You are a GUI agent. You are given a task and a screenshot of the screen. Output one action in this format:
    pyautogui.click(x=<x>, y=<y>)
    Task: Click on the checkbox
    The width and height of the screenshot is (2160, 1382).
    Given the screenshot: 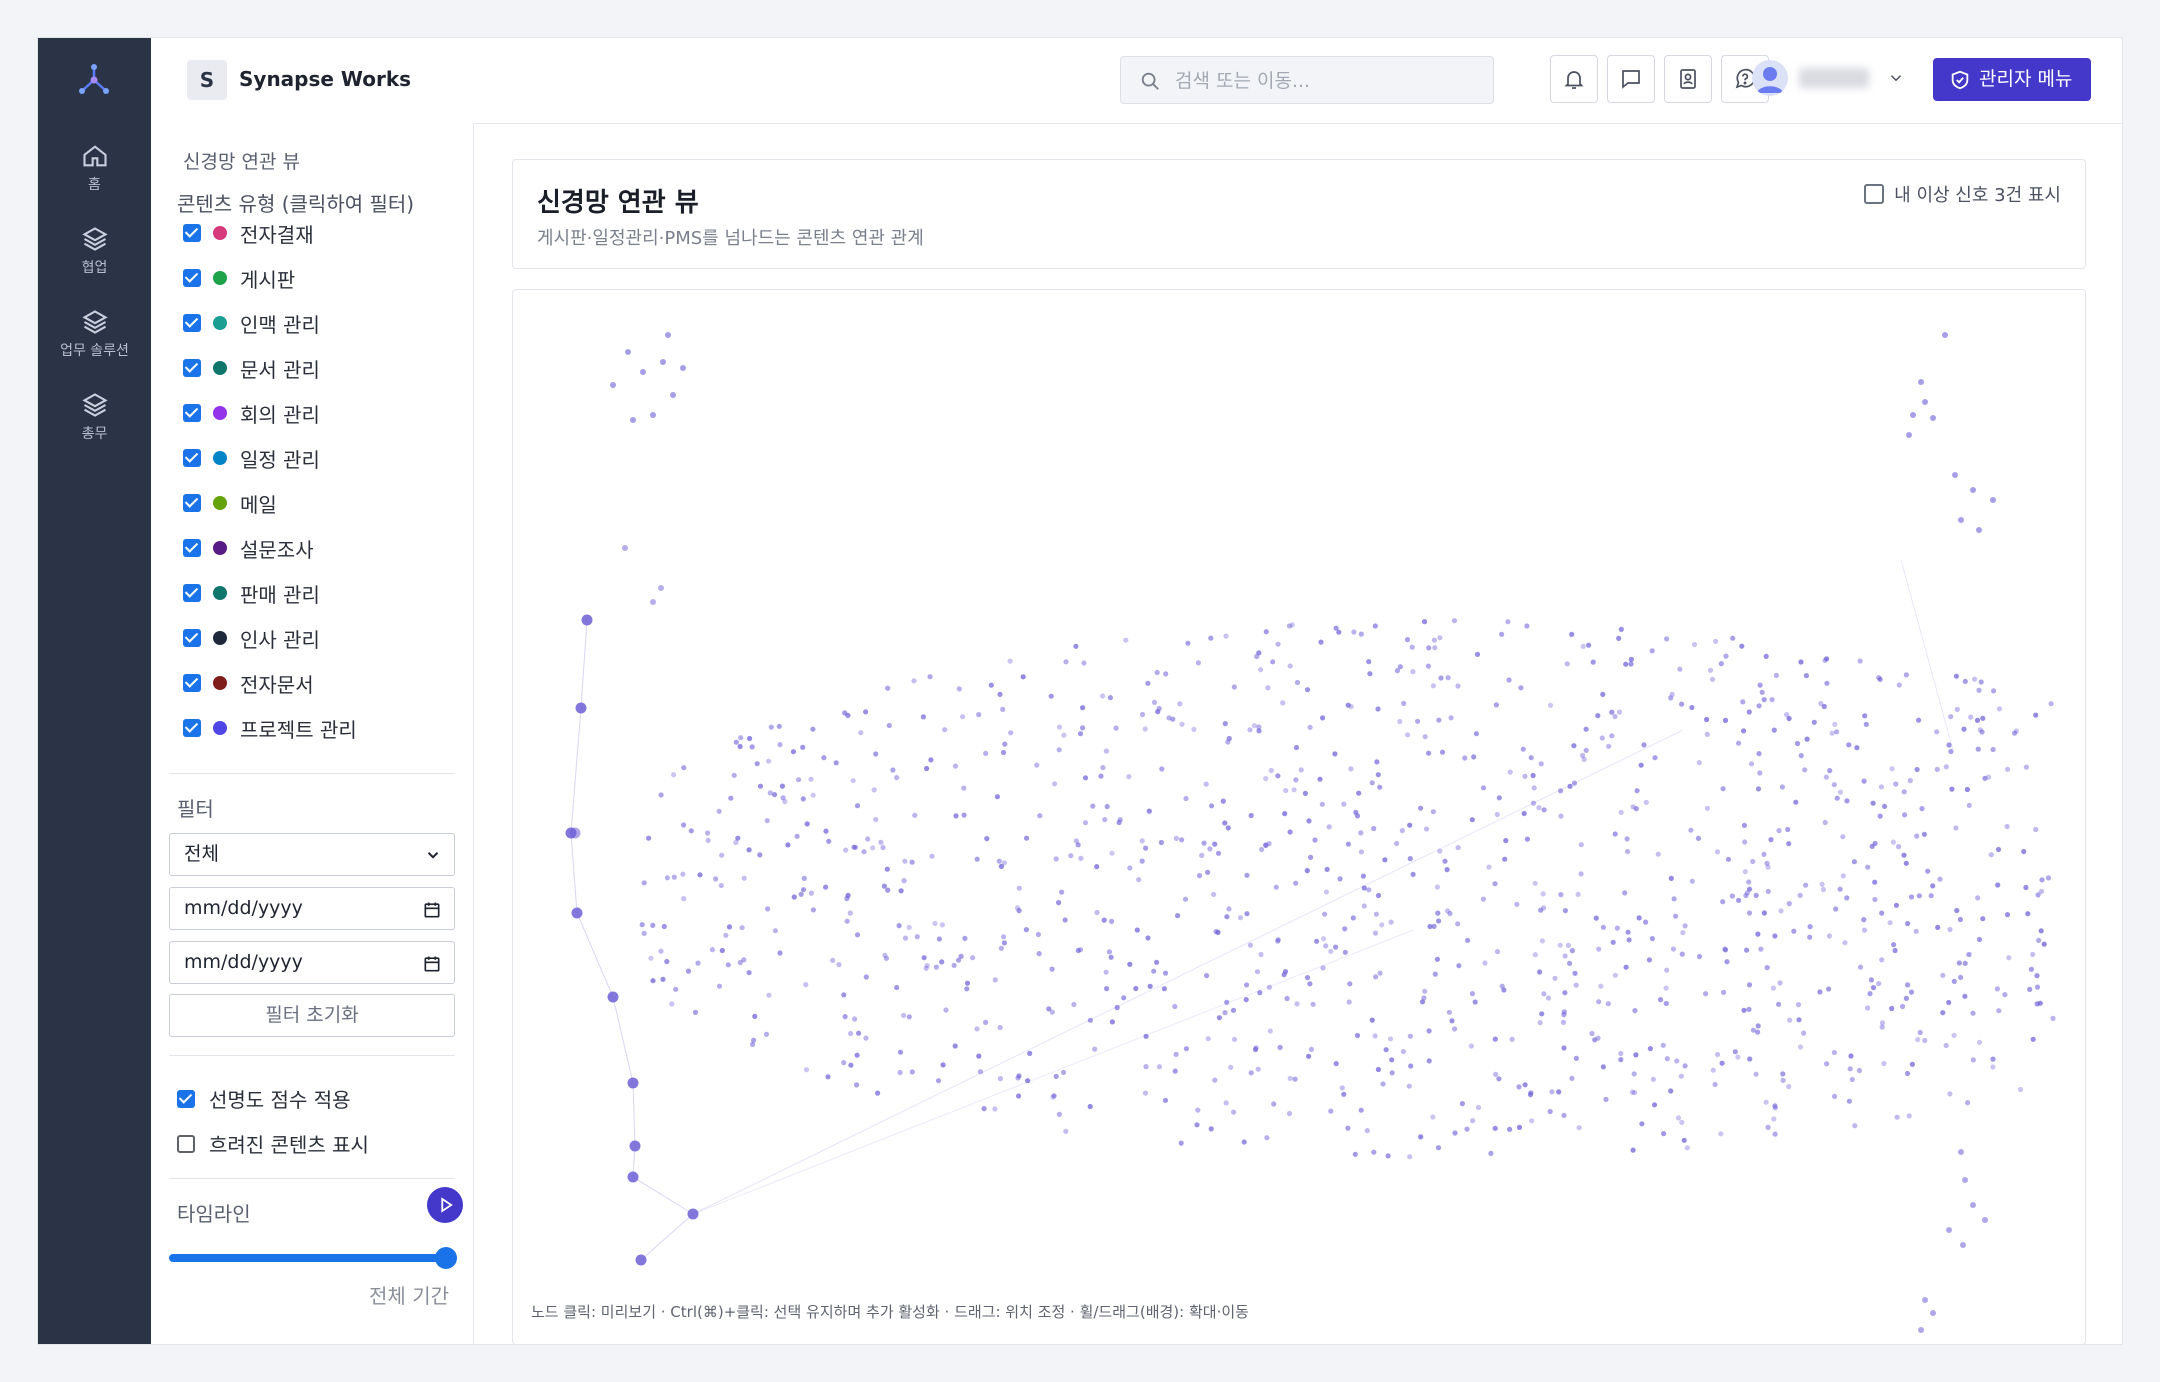 What is the action you would take?
    pyautogui.click(x=192, y=728)
    